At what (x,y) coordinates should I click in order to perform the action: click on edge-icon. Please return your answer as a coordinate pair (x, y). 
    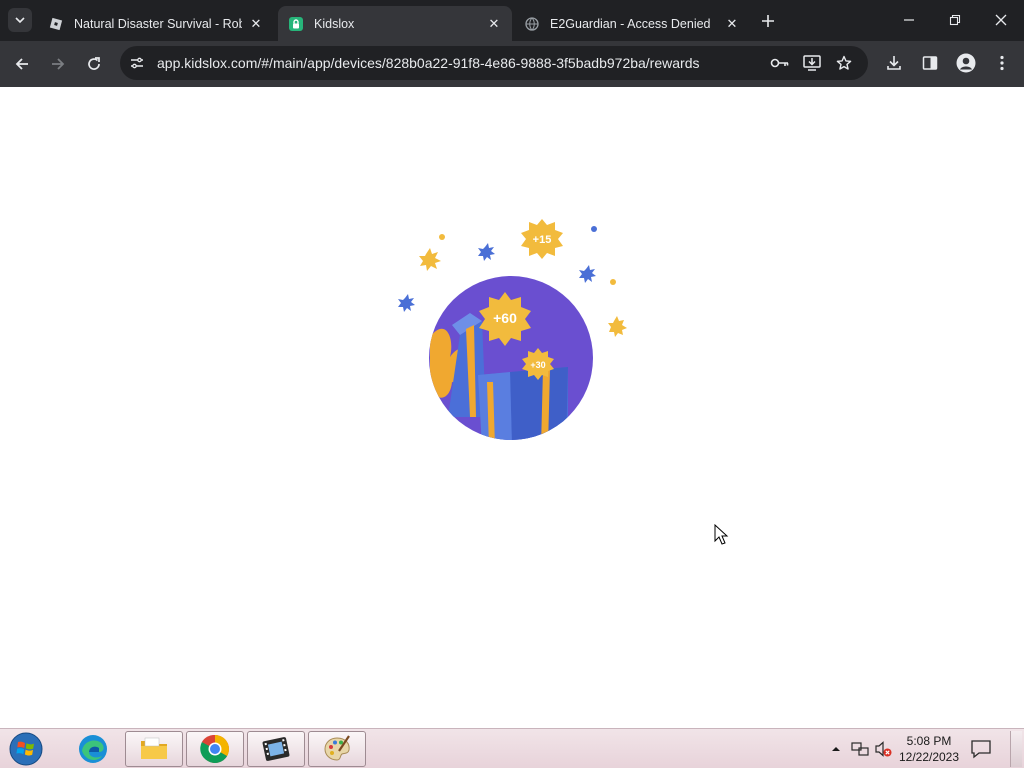
    Looking at the image, I should click on (93, 749).